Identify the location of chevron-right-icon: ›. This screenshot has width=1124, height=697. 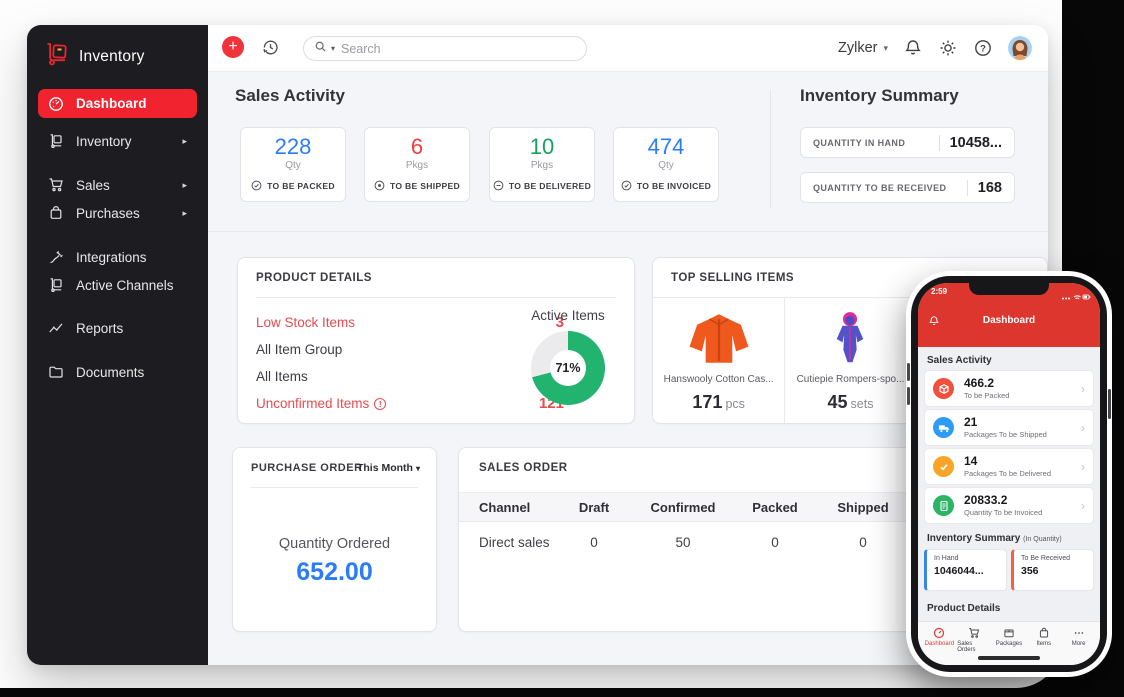
(1083, 505).